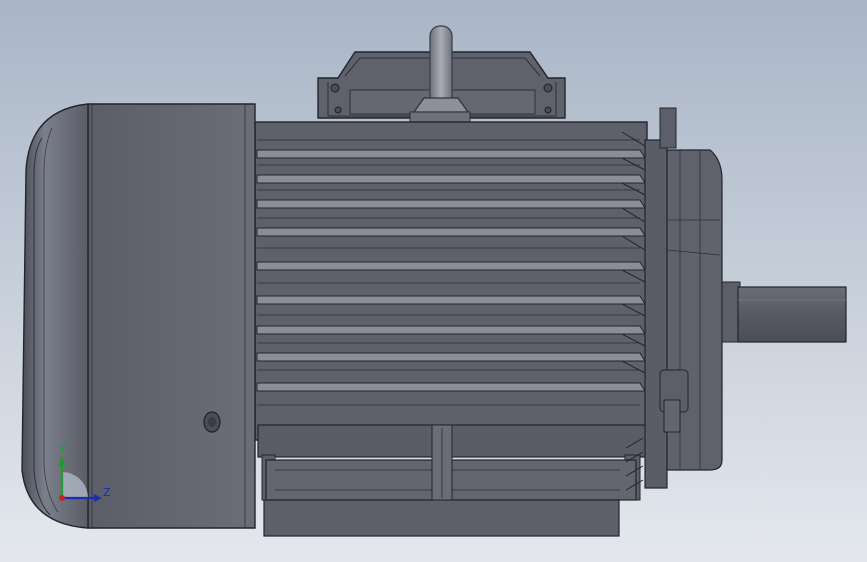 This screenshot has height=562, width=867. Describe the element at coordinates (55, 316) in the screenshot. I see `end-cap` at that location.